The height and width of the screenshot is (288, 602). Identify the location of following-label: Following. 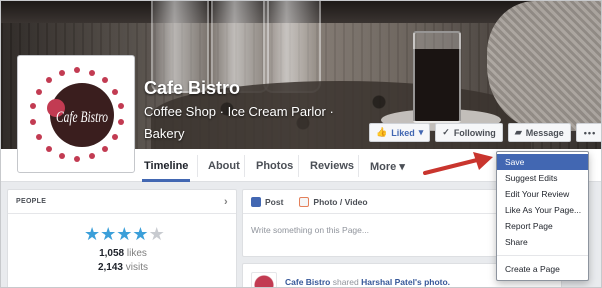
(474, 132).